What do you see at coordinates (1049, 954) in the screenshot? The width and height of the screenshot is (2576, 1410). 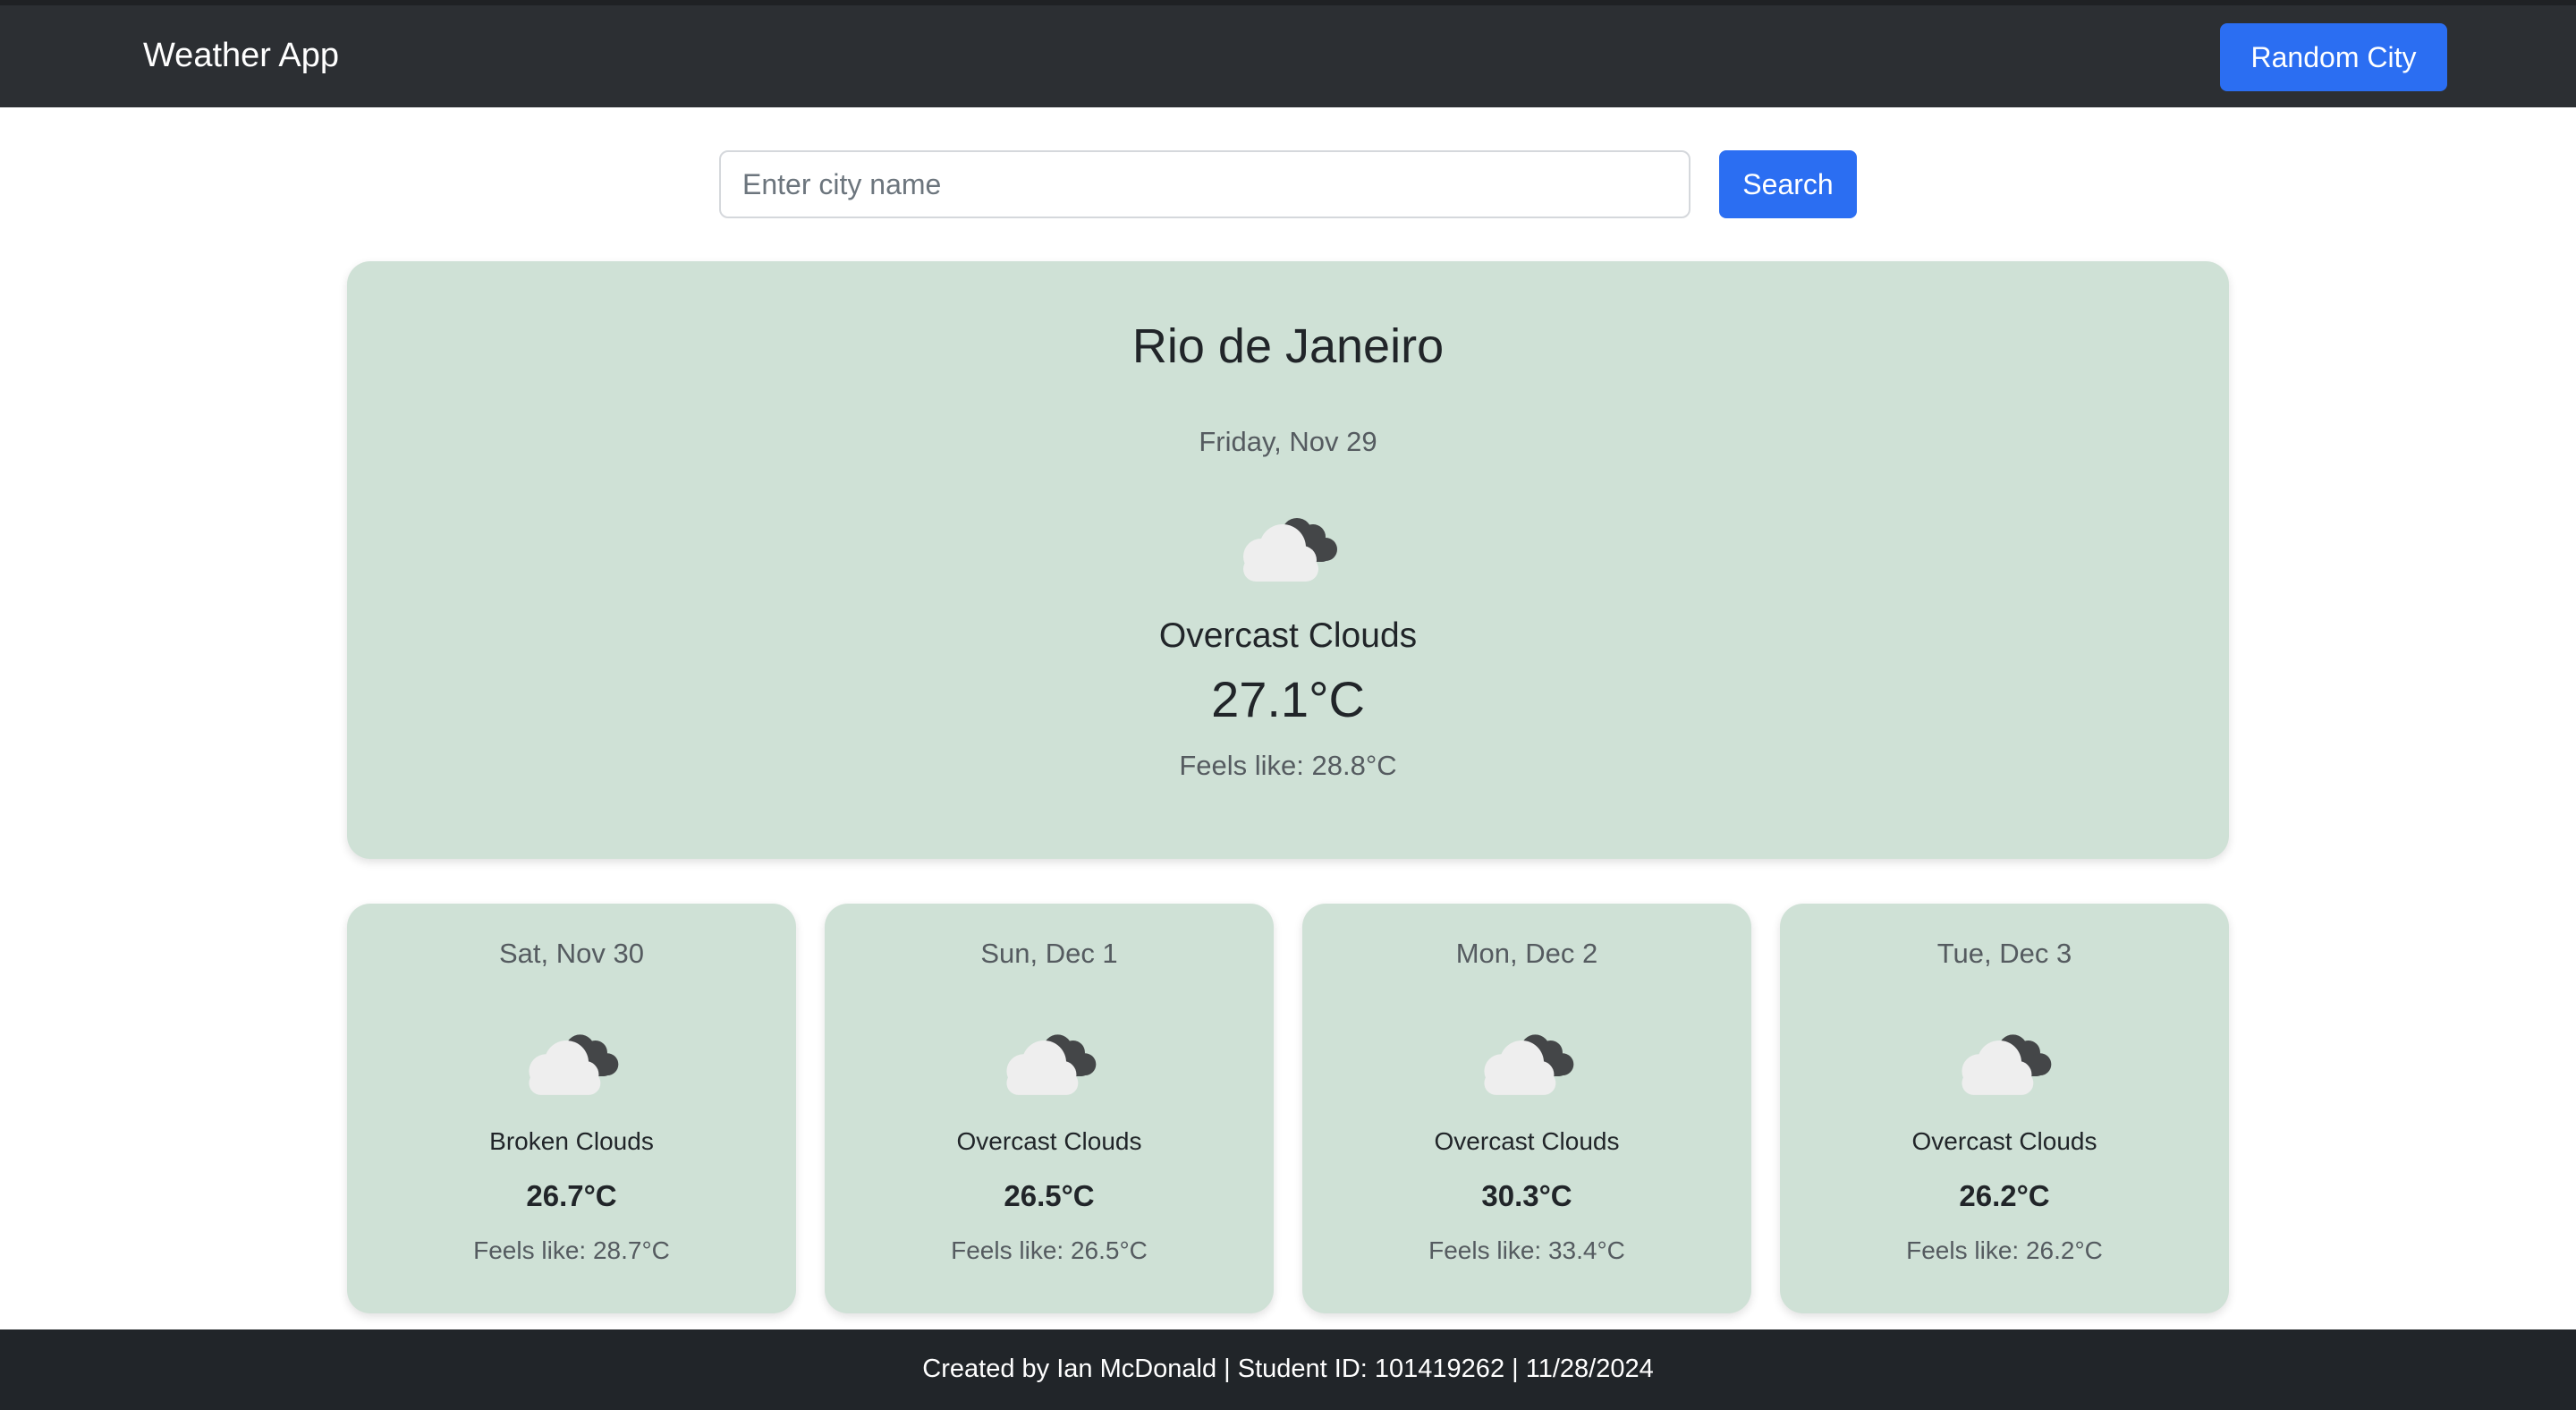 I see `forecast-date: Sun, Dec 1` at bounding box center [1049, 954].